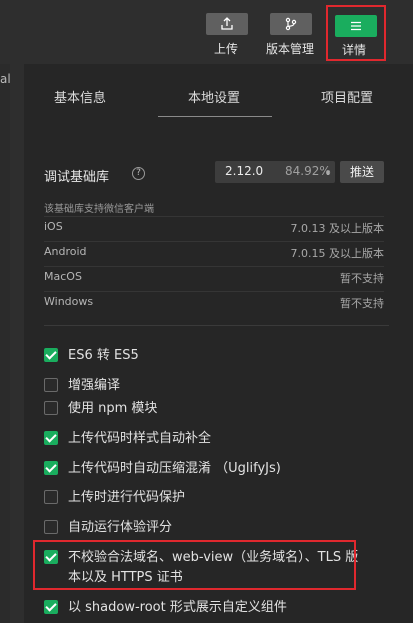 The image size is (413, 623). What do you see at coordinates (214, 305) in the screenshot?
I see `sdk-platform-row: Windows 暂不支持` at bounding box center [214, 305].